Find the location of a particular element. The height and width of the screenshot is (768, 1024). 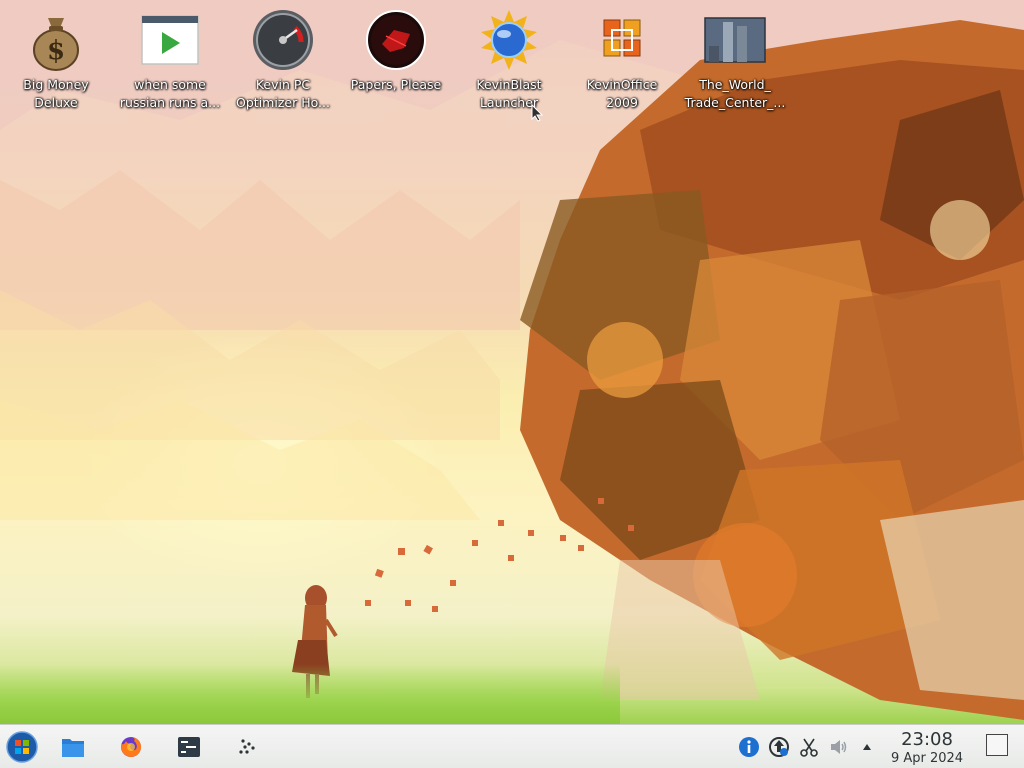

desktop-icon-kevinblast-launcher: KevinBlast Launcher is located at coordinates (509, 60).